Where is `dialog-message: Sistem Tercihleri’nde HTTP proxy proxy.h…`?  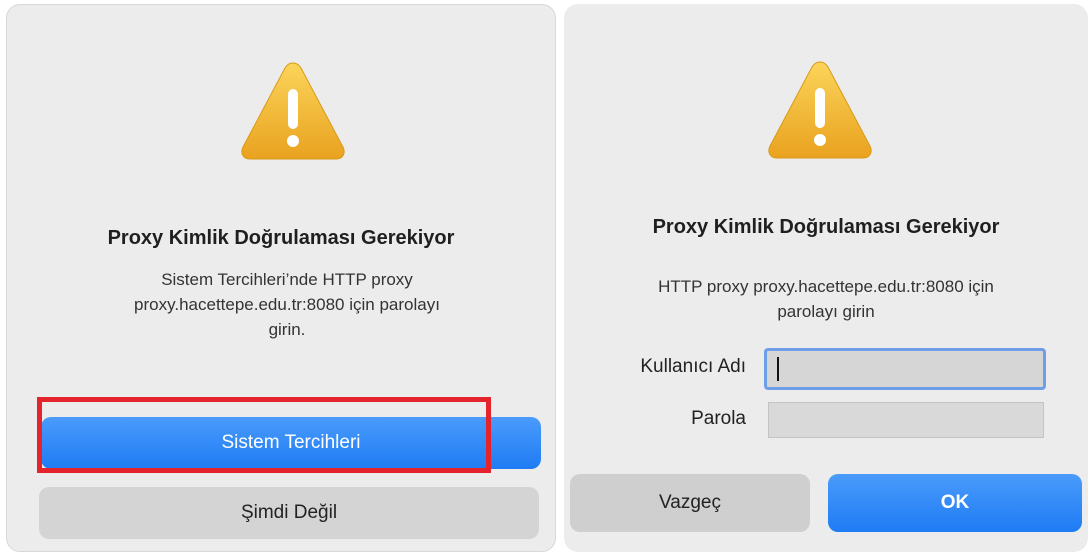
dialog-message: Sistem Tercihleri’nde HTTP proxy proxy.h… is located at coordinates (287, 304).